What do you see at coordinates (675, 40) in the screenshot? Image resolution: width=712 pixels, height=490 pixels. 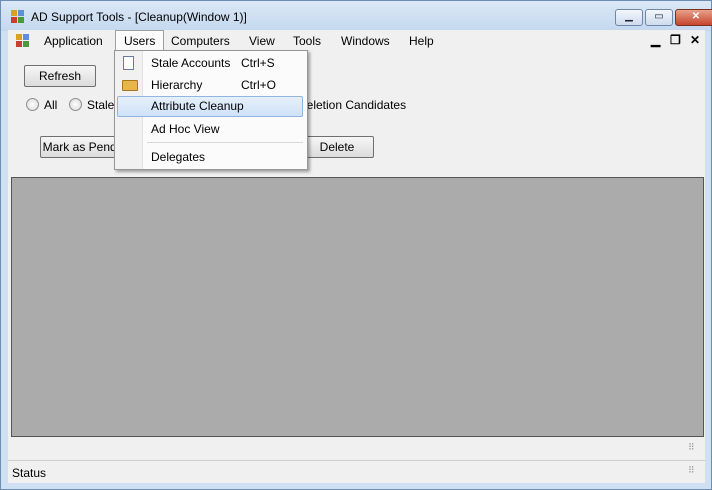 I see `mdi-restore-button: ❐` at bounding box center [675, 40].